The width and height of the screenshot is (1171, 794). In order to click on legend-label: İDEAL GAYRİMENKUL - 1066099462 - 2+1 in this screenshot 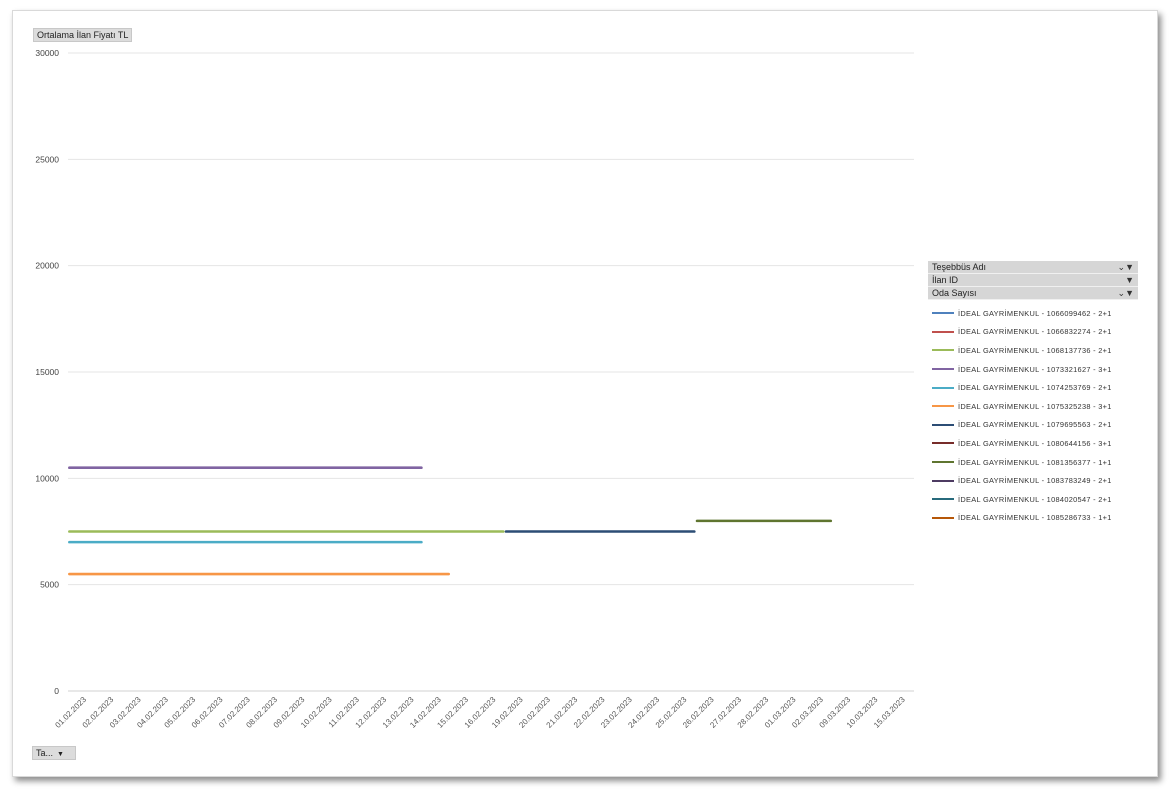, I will do `click(1035, 313)`.